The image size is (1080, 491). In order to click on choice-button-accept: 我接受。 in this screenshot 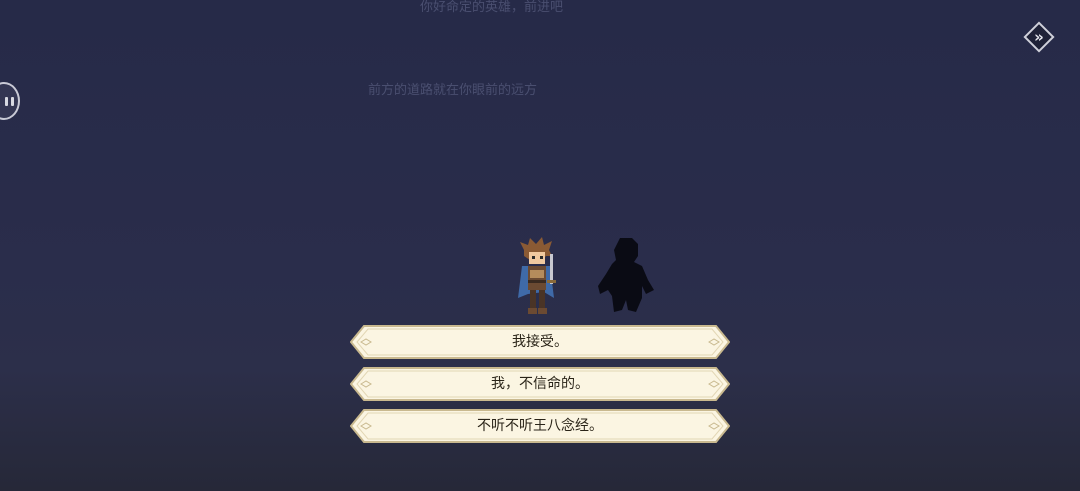, I will do `click(540, 342)`.